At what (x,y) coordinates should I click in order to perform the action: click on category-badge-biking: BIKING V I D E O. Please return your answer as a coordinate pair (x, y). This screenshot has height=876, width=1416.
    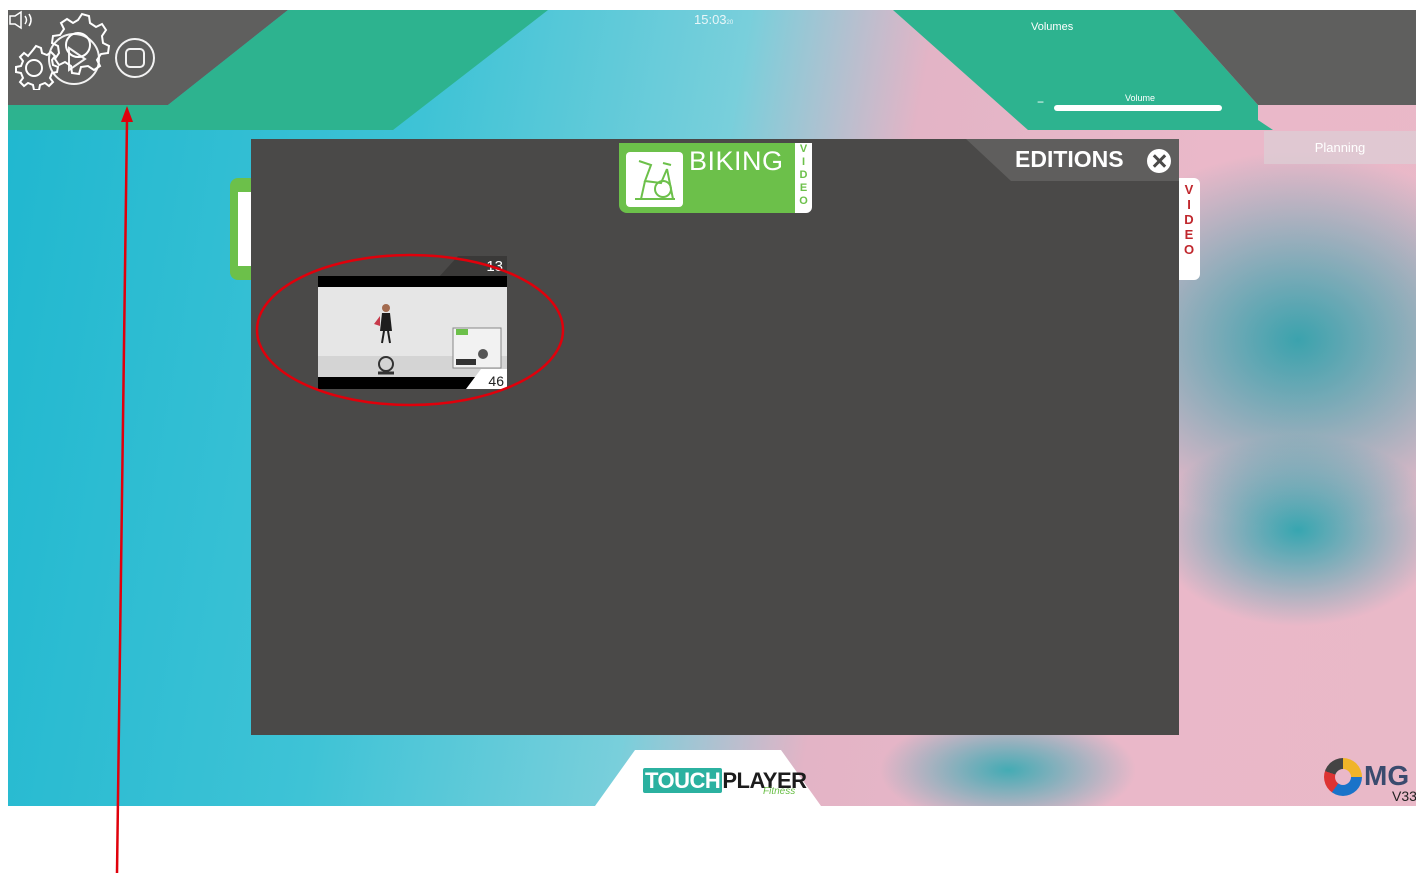
    Looking at the image, I should click on (715, 178).